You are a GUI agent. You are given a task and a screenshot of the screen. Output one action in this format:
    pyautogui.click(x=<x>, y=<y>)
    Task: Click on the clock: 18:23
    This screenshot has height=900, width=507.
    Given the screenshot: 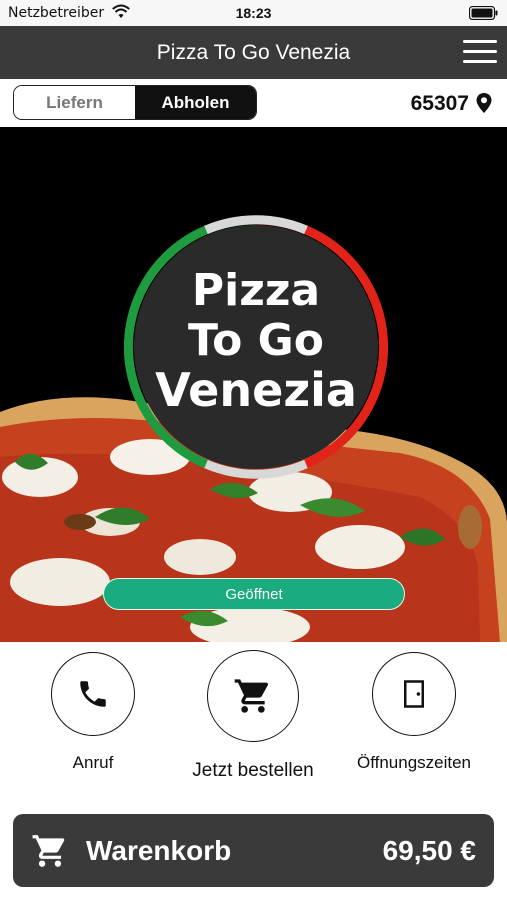 What is the action you would take?
    pyautogui.click(x=253, y=13)
    